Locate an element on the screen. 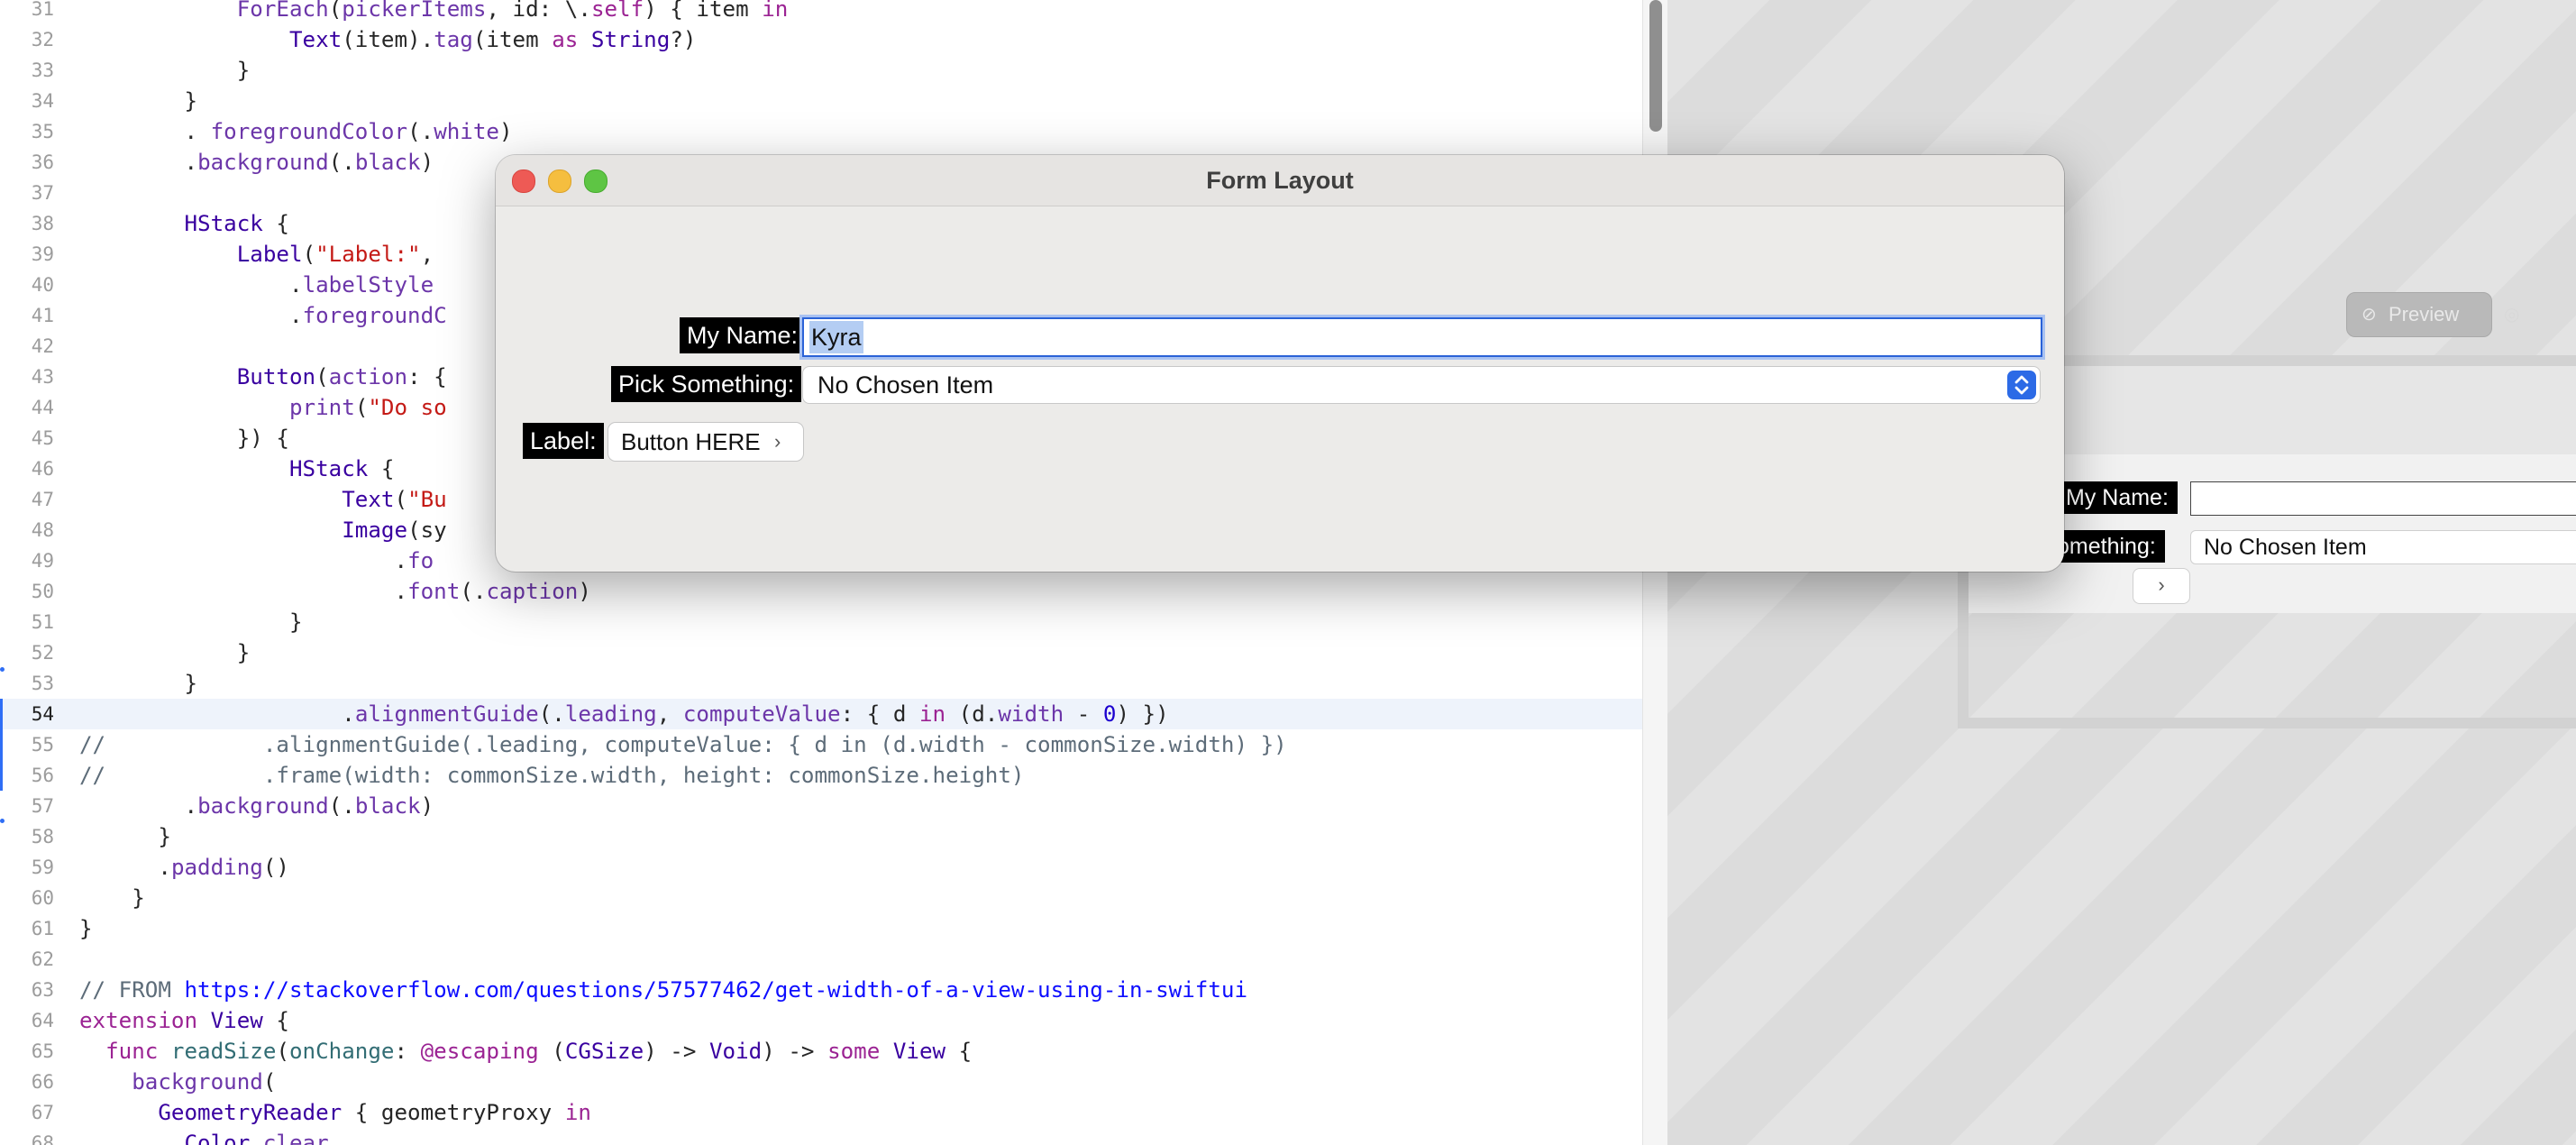 The image size is (2576, 1145). line-number: 37 is located at coordinates (27, 193).